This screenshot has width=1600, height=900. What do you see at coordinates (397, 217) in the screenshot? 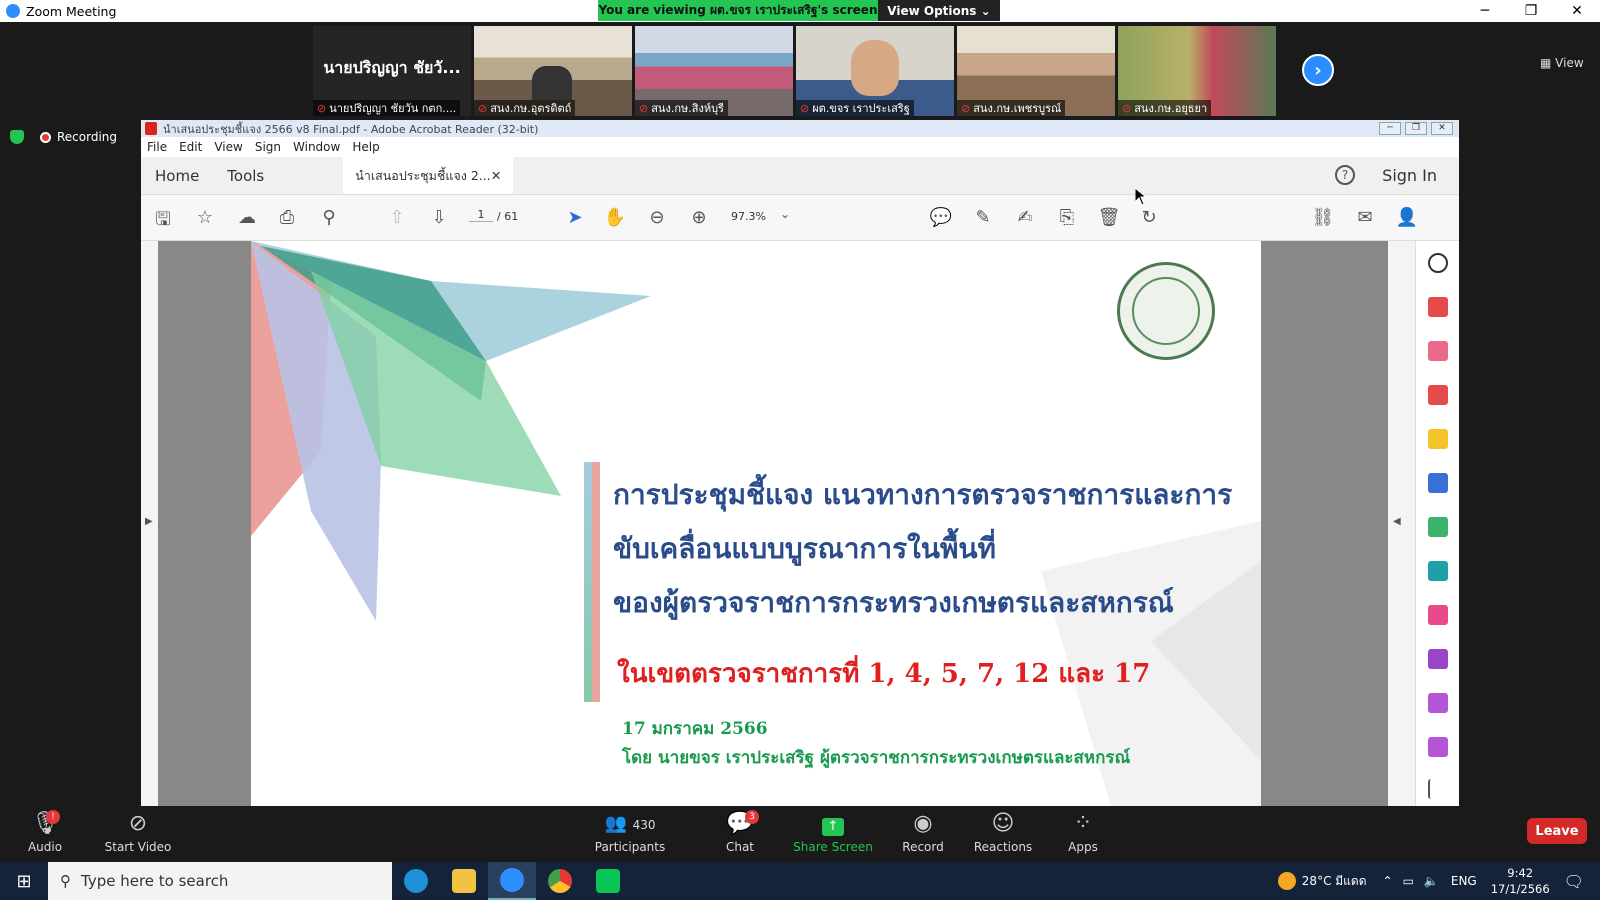
I see `previous-page-icon: ⇧` at bounding box center [397, 217].